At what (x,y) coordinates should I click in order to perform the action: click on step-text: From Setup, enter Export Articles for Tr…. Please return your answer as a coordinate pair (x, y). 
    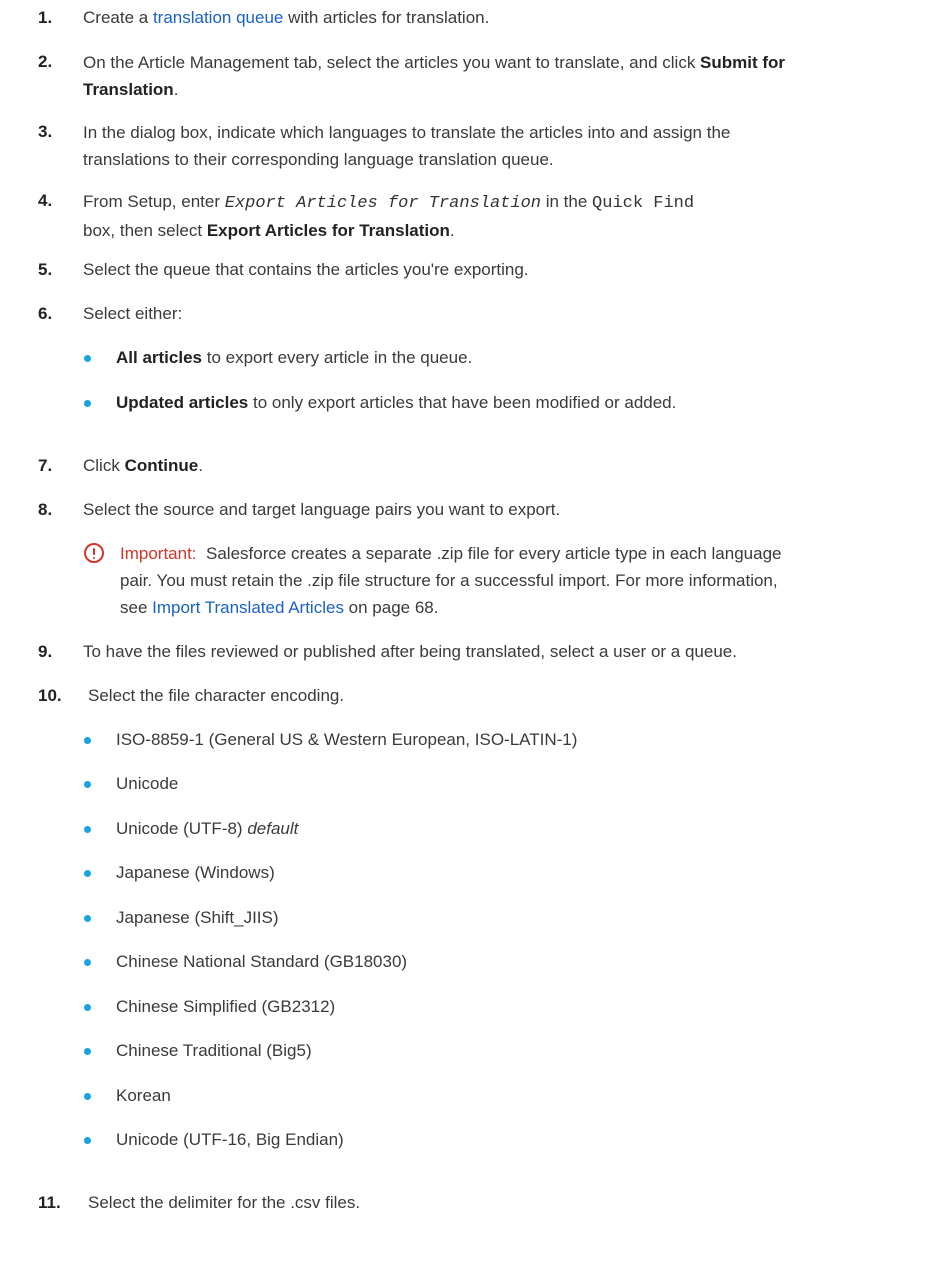
    Looking at the image, I should click on (389, 216).